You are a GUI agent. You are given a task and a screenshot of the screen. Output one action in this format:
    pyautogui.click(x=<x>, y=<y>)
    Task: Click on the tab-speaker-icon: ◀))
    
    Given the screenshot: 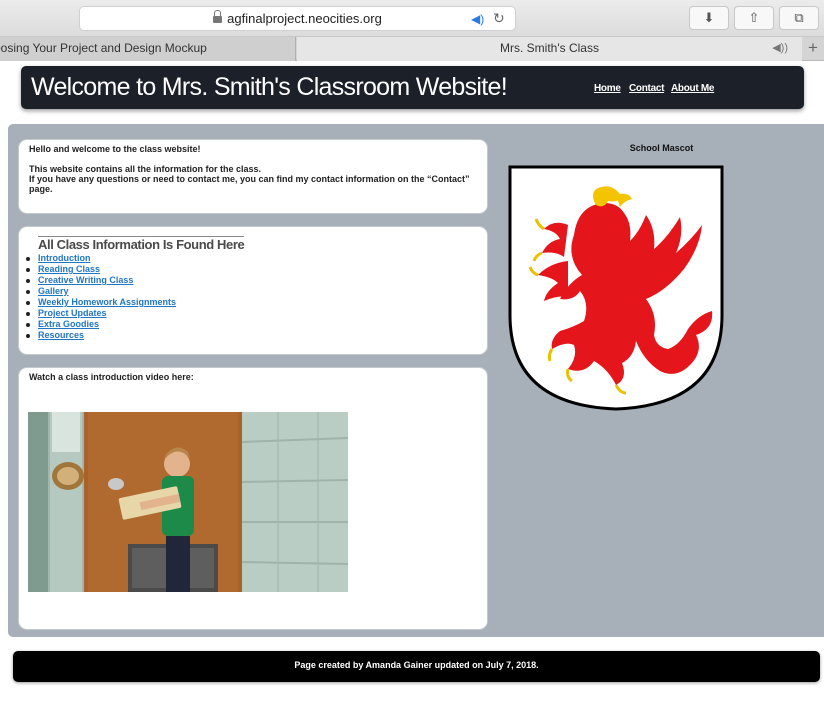 What is the action you would take?
    pyautogui.click(x=780, y=48)
    